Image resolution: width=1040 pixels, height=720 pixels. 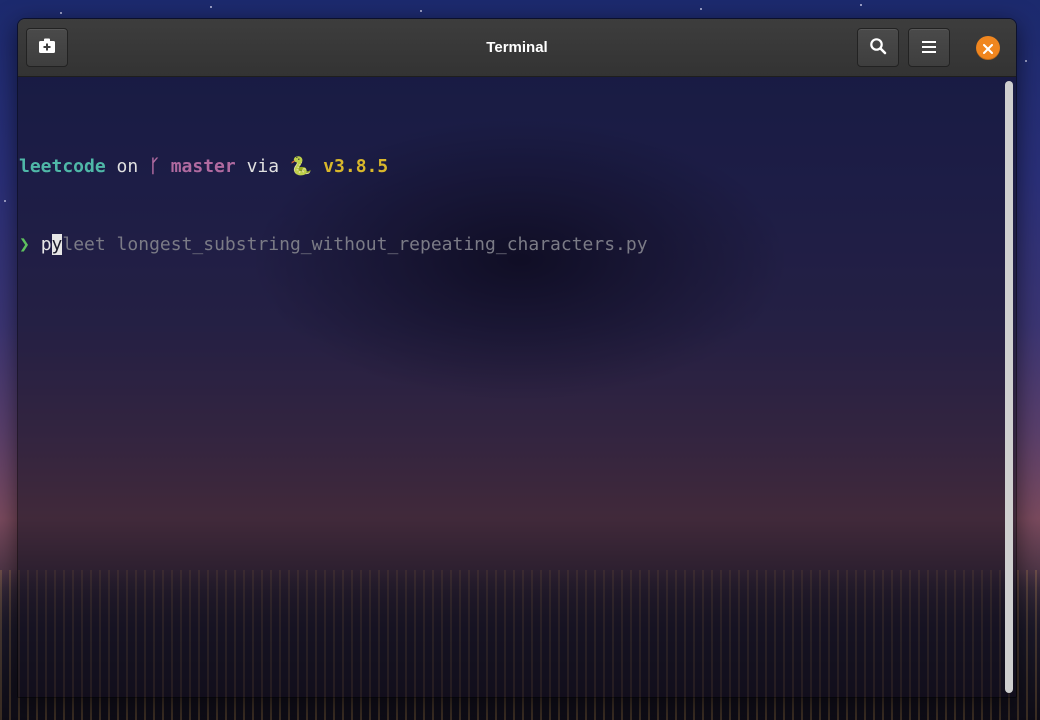 I want to click on search-icon, so click(x=878, y=48).